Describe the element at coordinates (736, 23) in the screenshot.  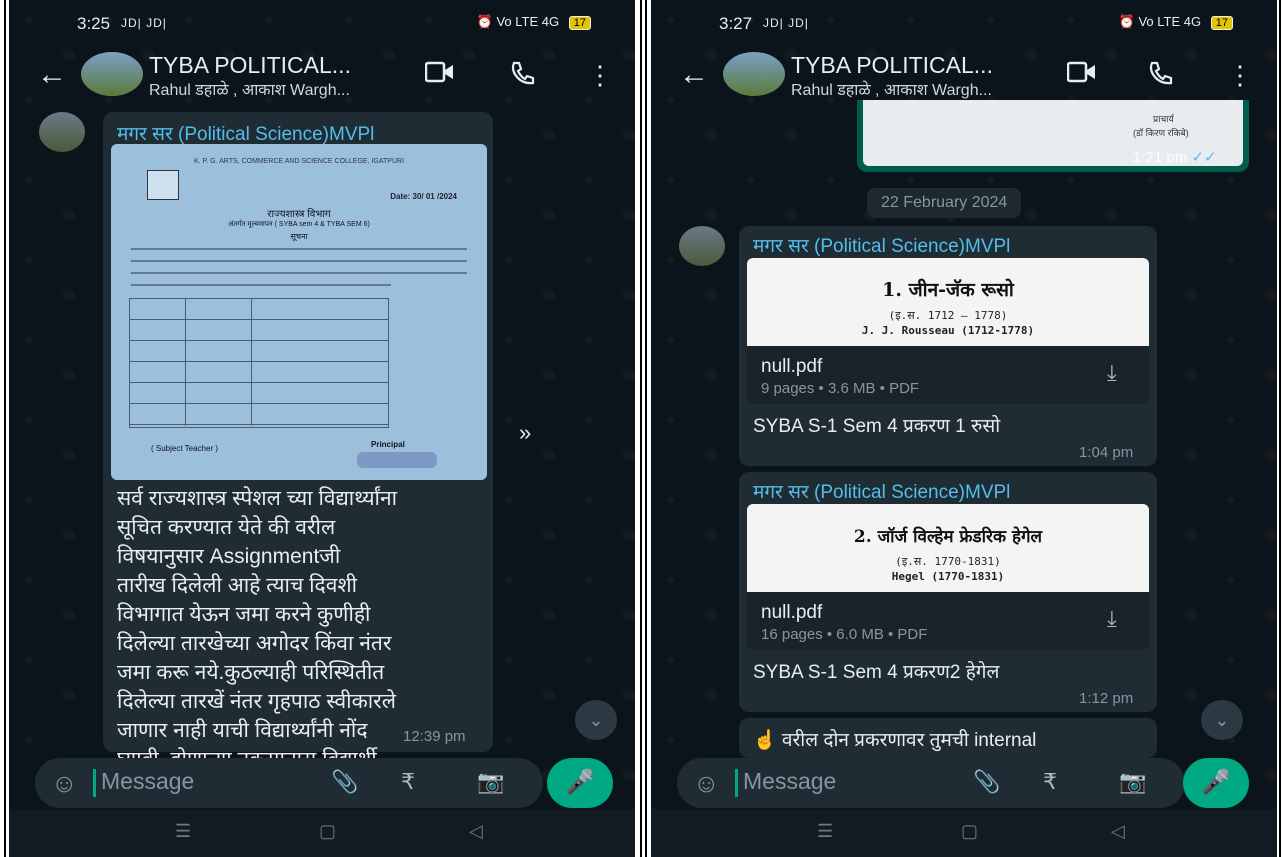
I see `status-time: 3:27` at that location.